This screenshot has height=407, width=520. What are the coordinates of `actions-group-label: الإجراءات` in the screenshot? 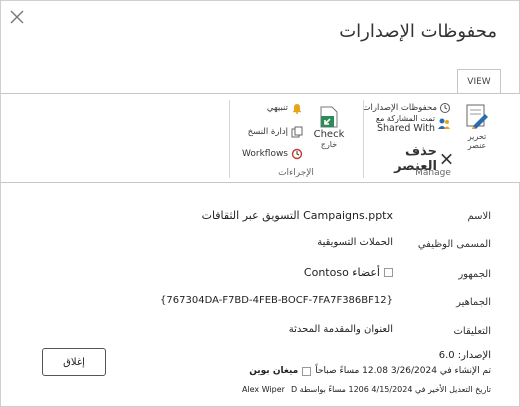 It's located at (296, 173).